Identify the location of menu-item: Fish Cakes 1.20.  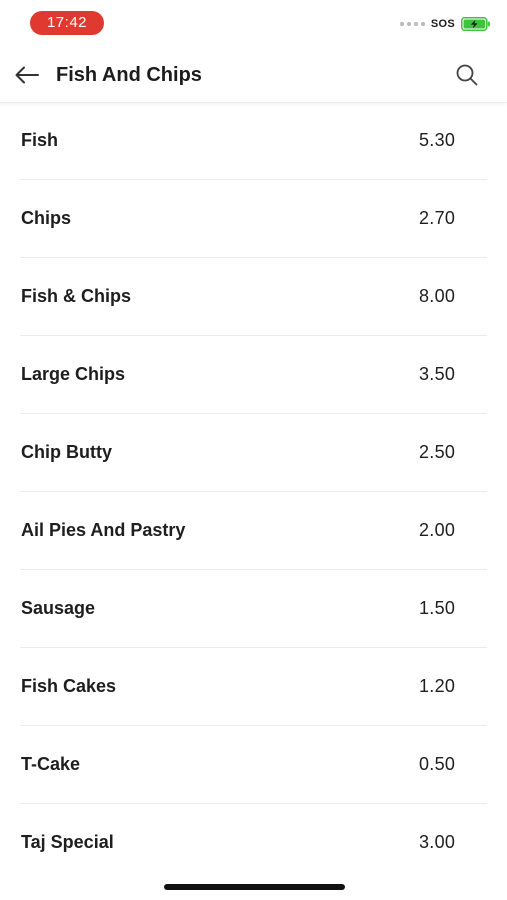
(253, 687).